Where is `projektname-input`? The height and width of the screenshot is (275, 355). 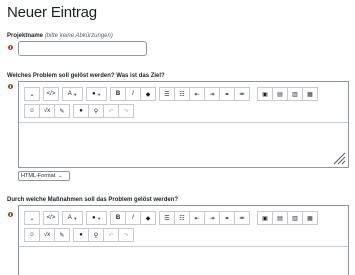
projektname-input is located at coordinates (82, 48).